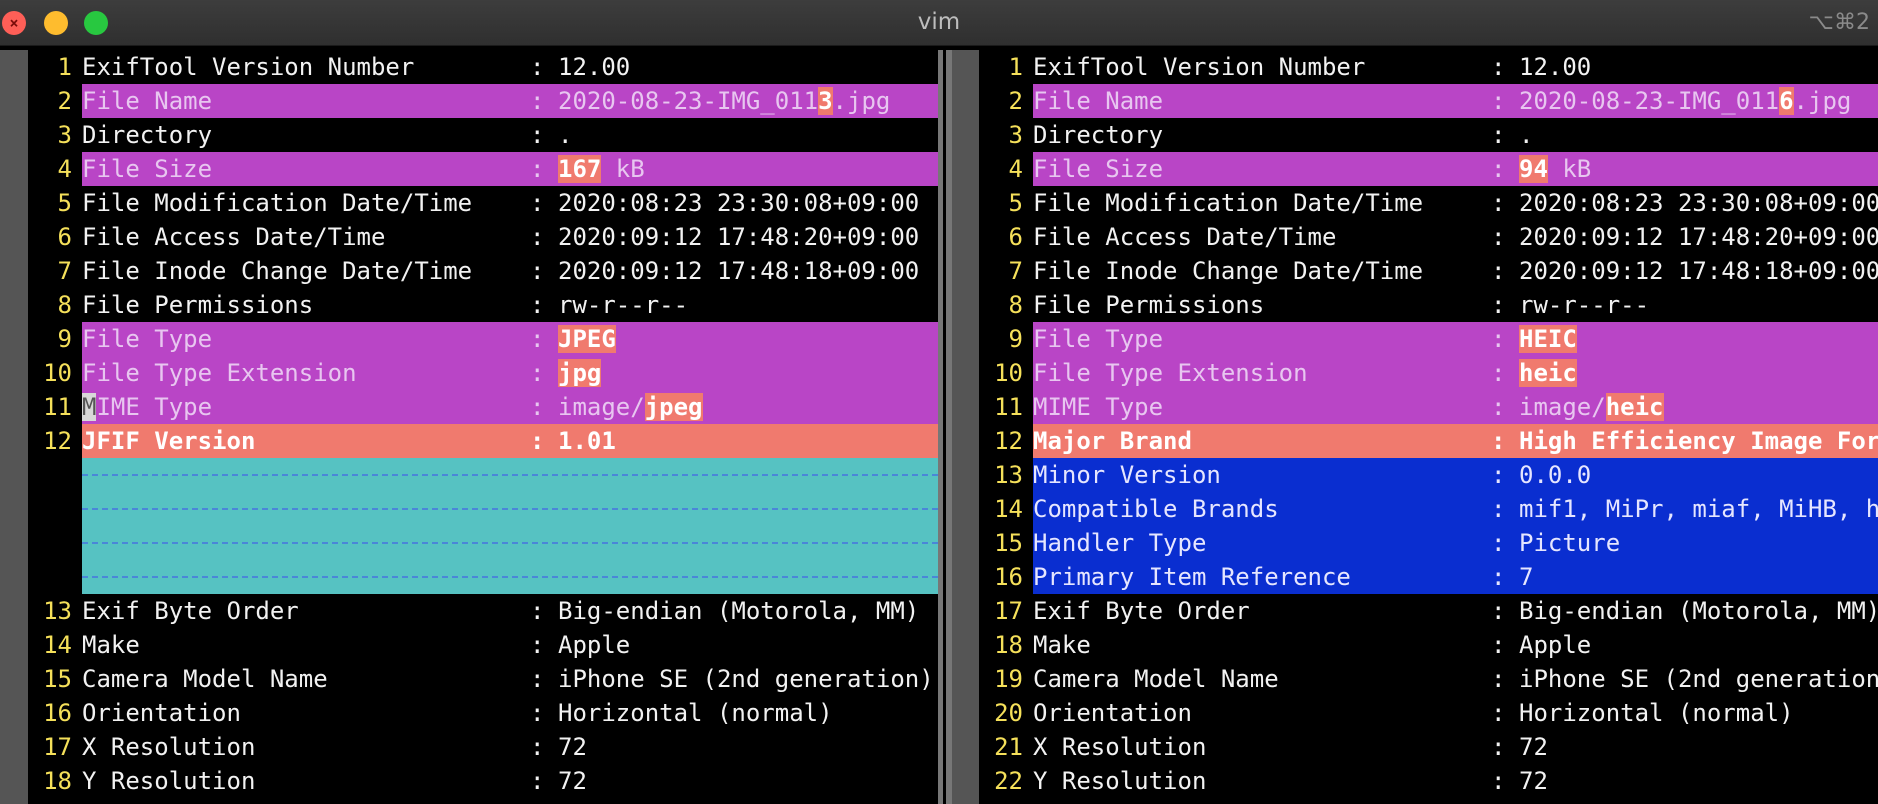 The image size is (1878, 804). I want to click on line-number, so click(50, 475).